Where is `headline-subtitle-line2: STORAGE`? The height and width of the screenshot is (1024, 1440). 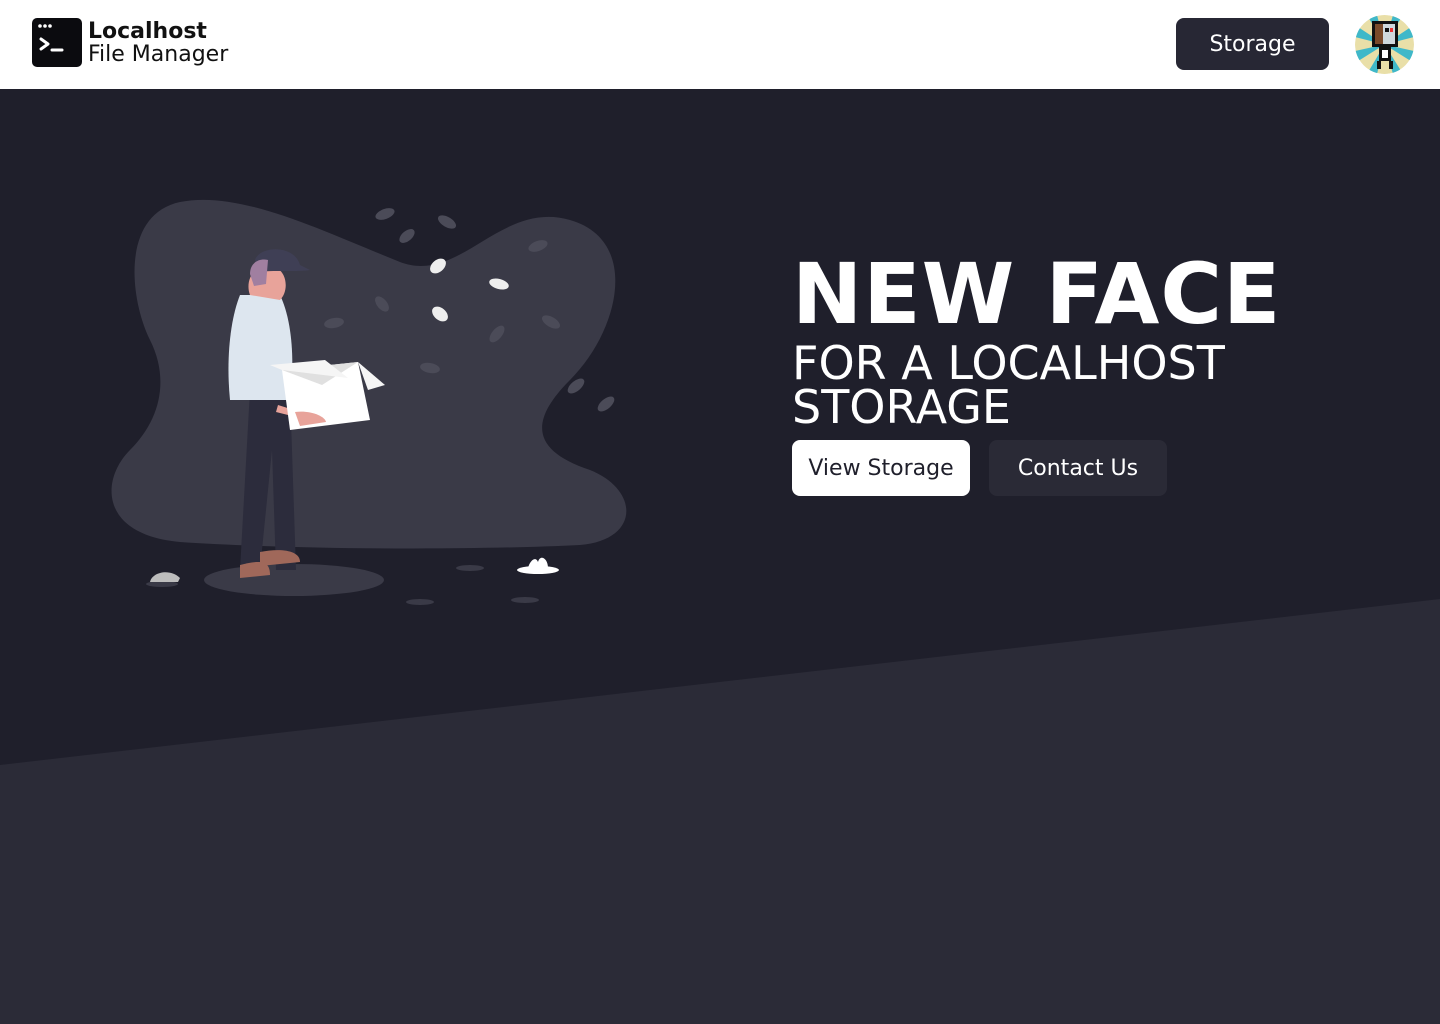 headline-subtitle-line2: STORAGE is located at coordinates (901, 407).